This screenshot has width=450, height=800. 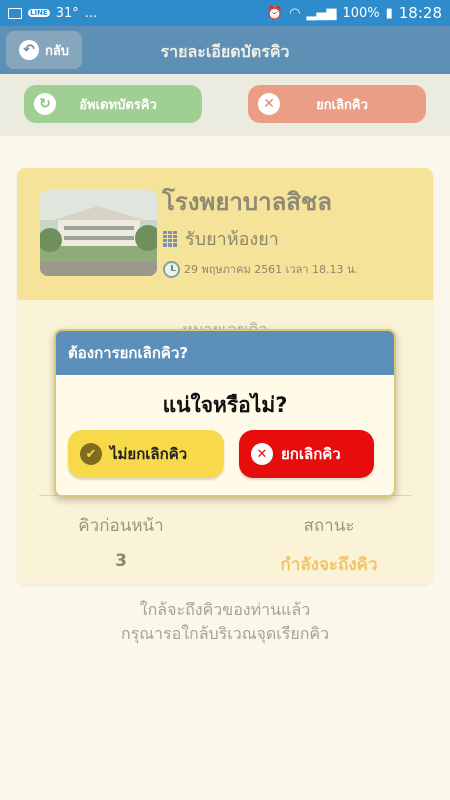 I want to click on cancel-queue-label: ยกเลิกคิว, so click(x=342, y=105).